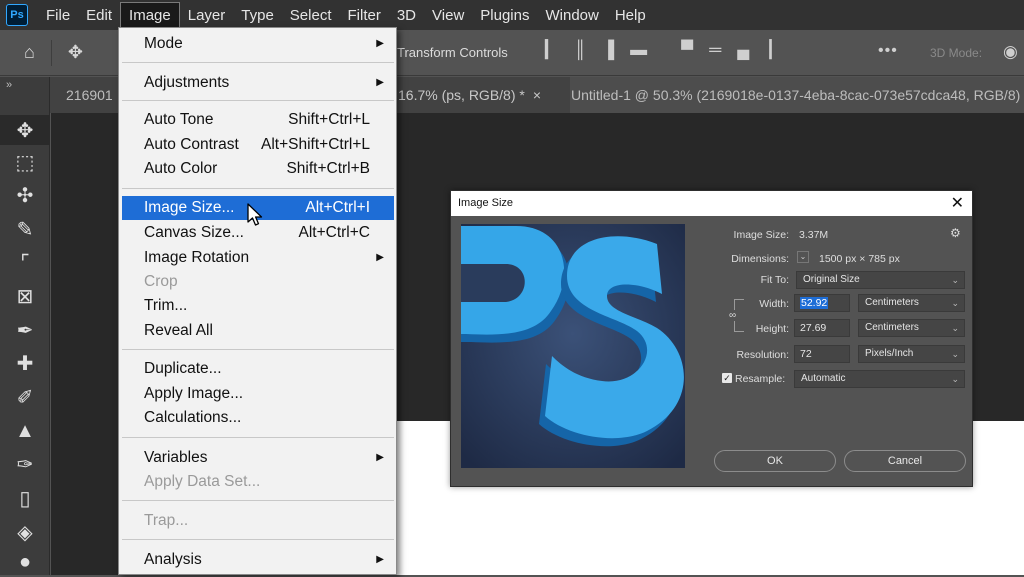  Describe the element at coordinates (258, 44) in the screenshot. I see `menu-item-mode: Mode ▶` at that location.